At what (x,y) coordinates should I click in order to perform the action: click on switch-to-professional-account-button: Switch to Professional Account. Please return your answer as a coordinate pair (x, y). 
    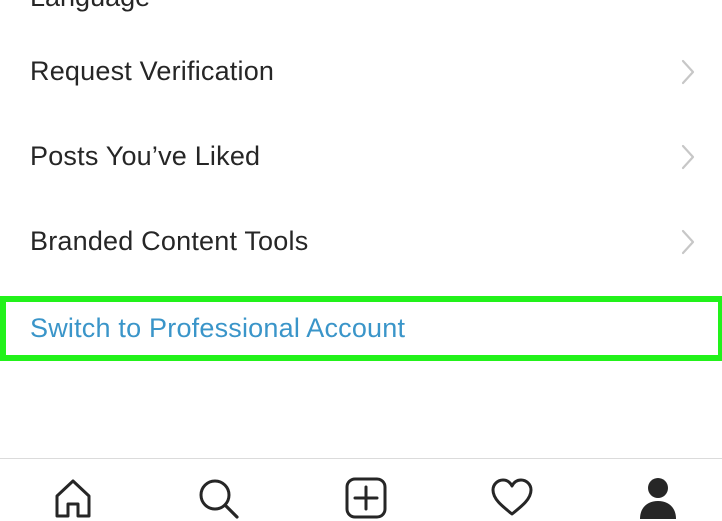
    Looking at the image, I should click on (361, 328).